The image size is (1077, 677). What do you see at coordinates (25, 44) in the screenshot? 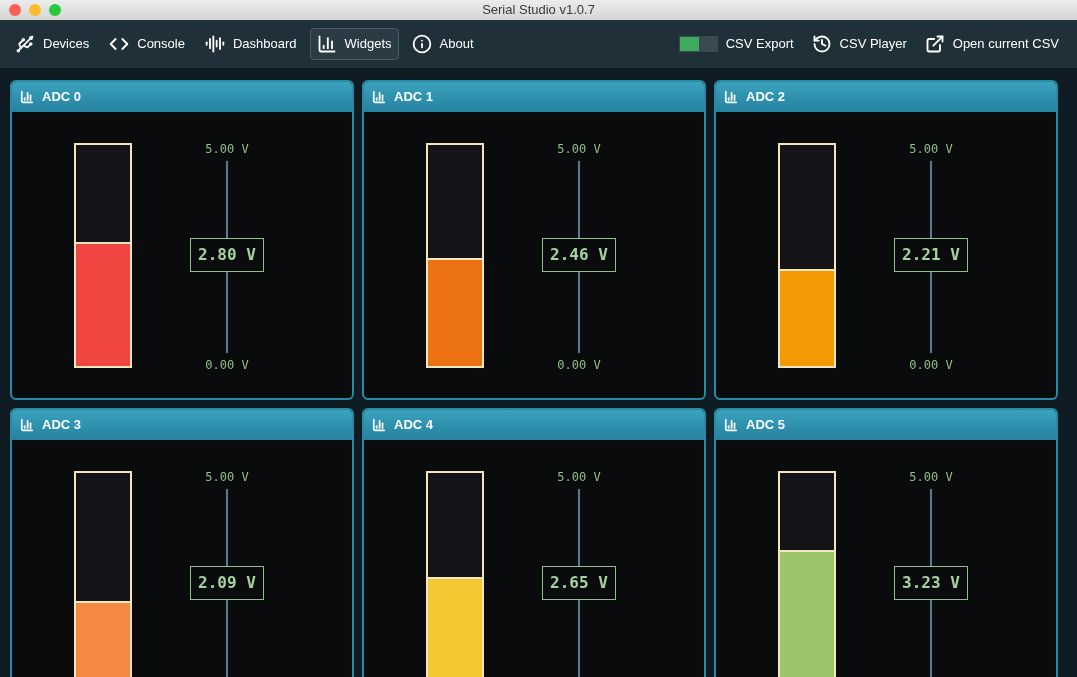
I see `usb-icon` at bounding box center [25, 44].